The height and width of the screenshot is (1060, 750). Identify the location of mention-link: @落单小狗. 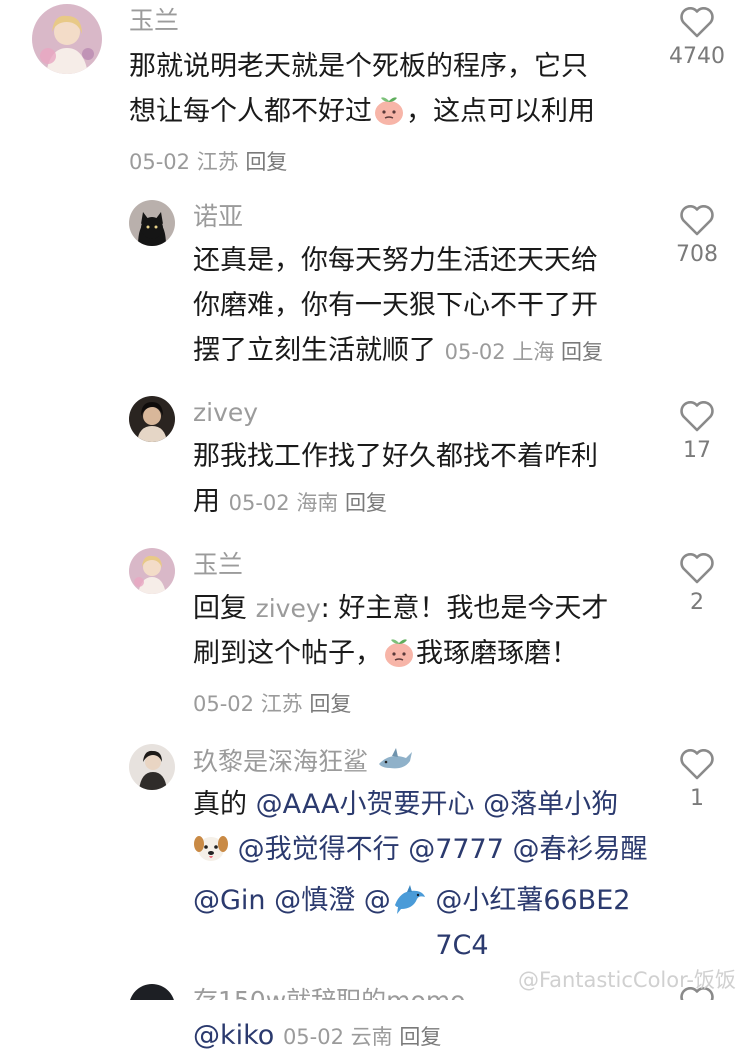
(550, 804).